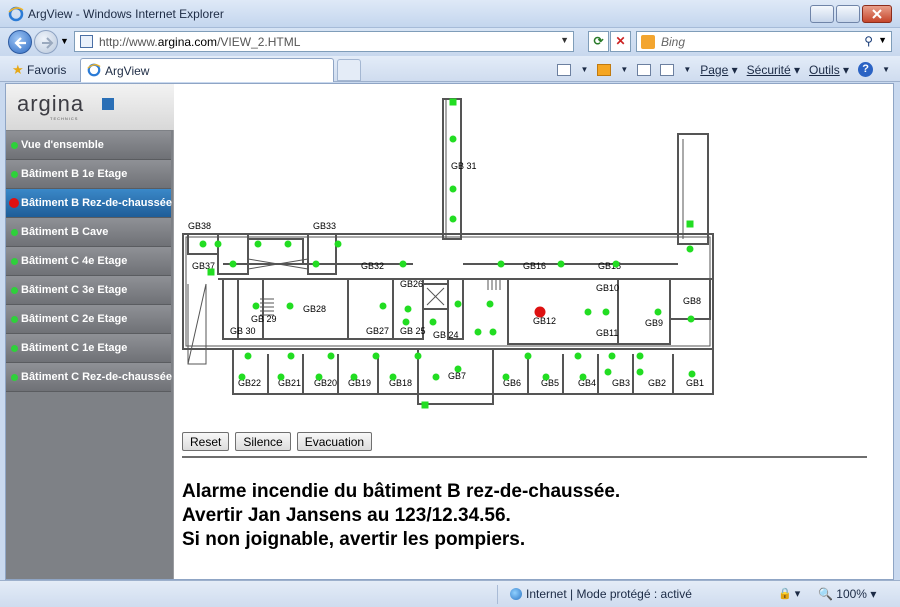  Describe the element at coordinates (20, 42) in the screenshot. I see `back-button` at that location.